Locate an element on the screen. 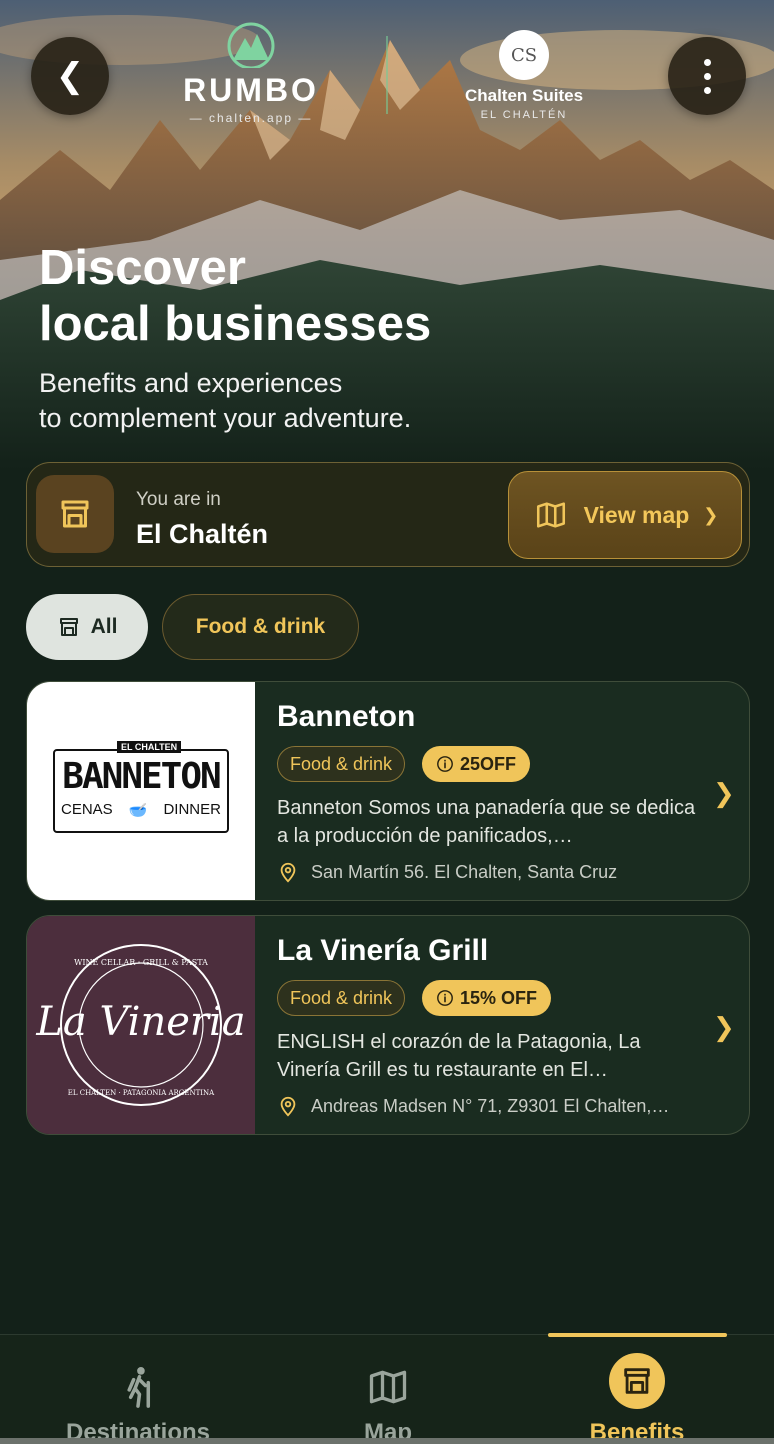 This screenshot has width=774, height=1444. brand-subtitle: — chalten.app — is located at coordinates (251, 118).